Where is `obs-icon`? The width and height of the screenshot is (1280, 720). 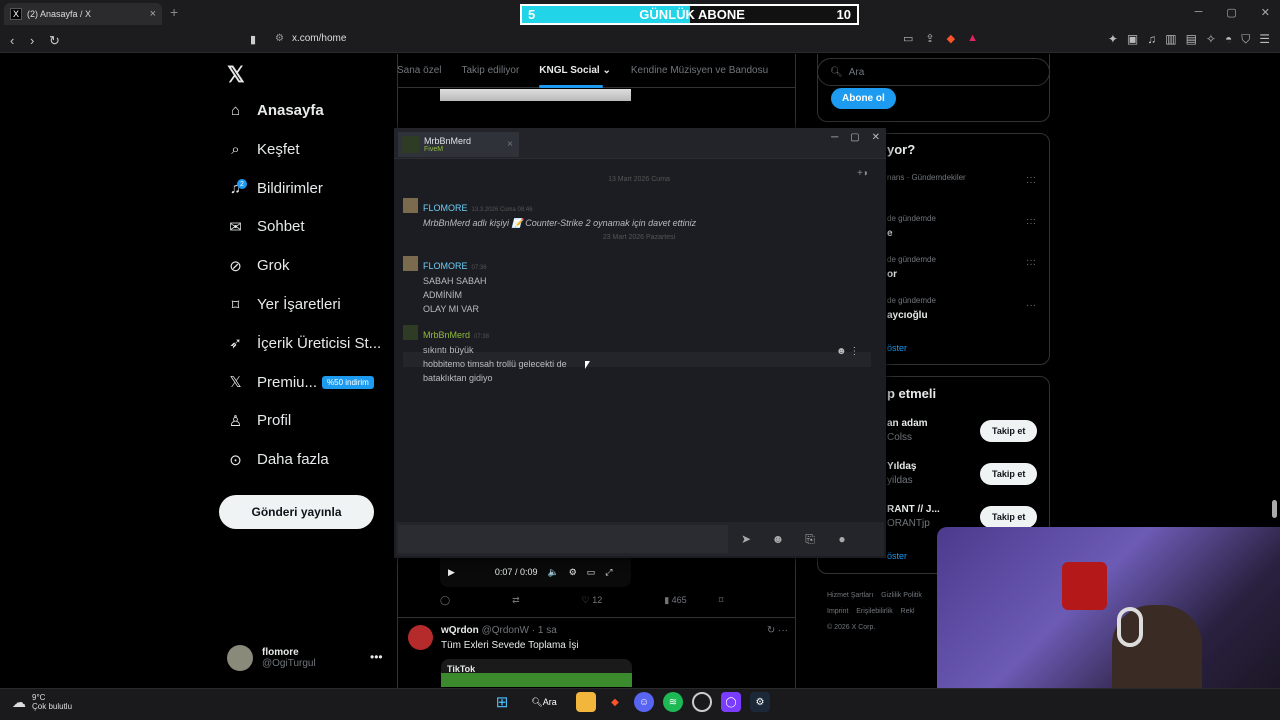
obs-icon is located at coordinates (702, 702).